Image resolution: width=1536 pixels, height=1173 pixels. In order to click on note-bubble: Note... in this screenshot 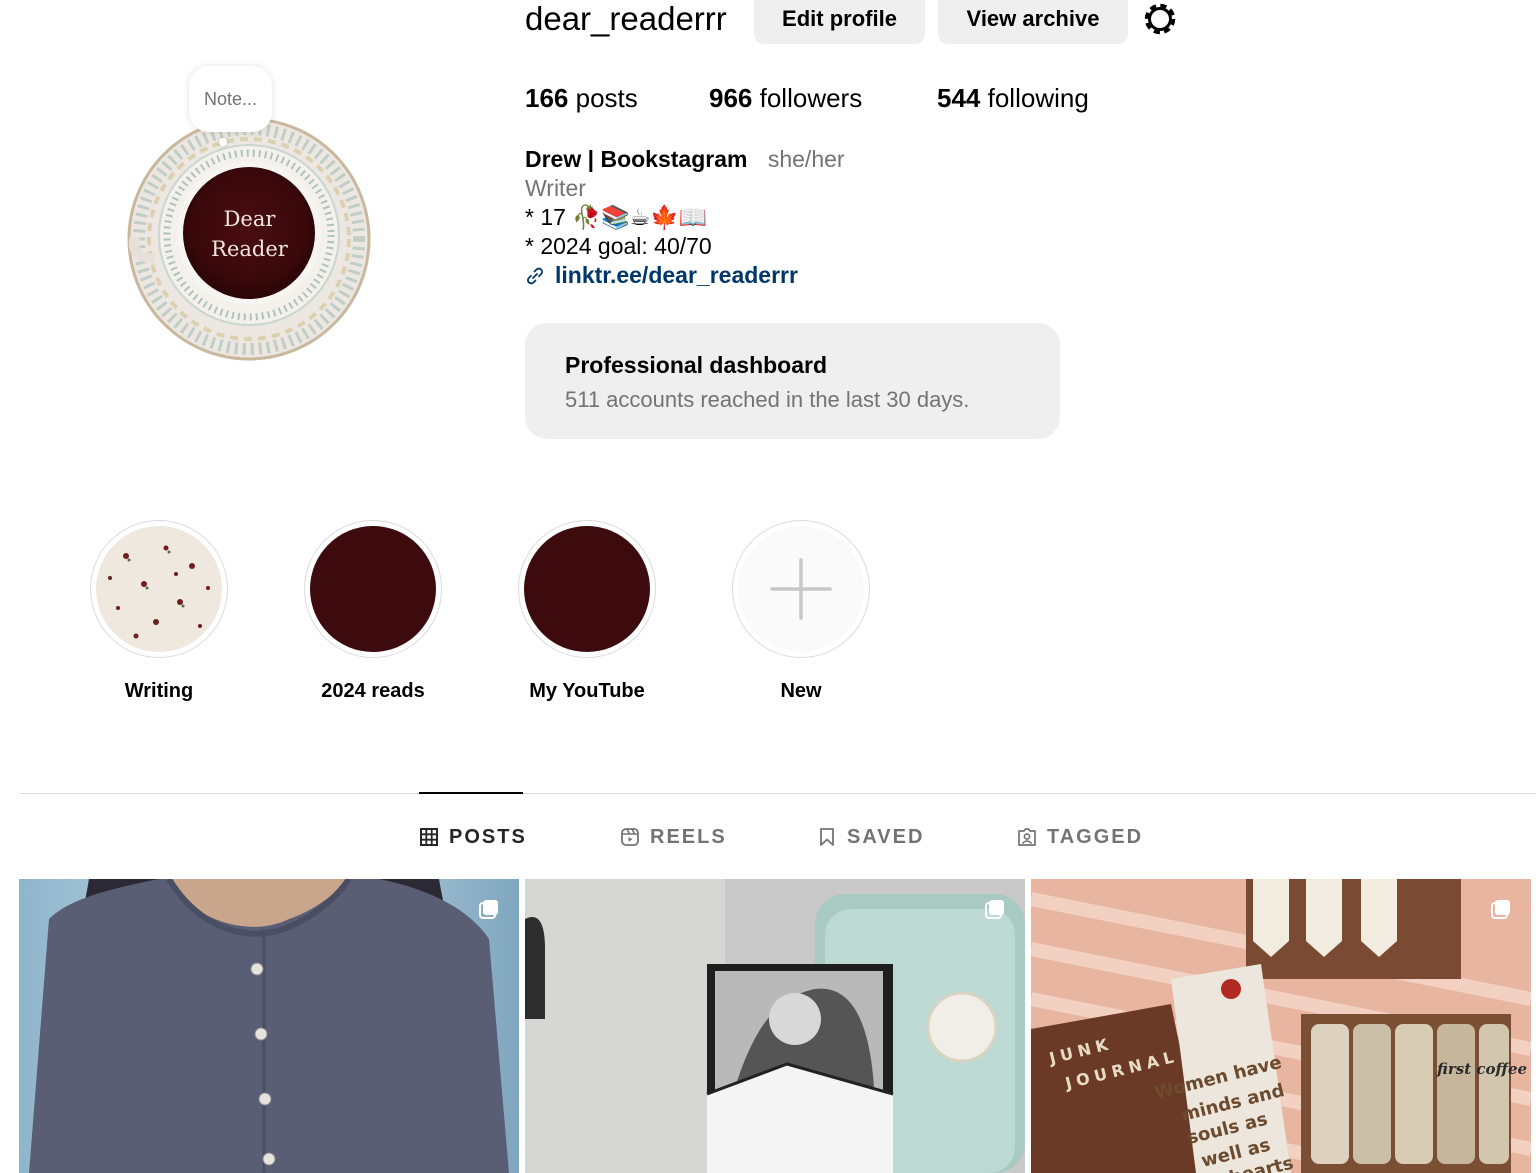, I will do `click(230, 99)`.